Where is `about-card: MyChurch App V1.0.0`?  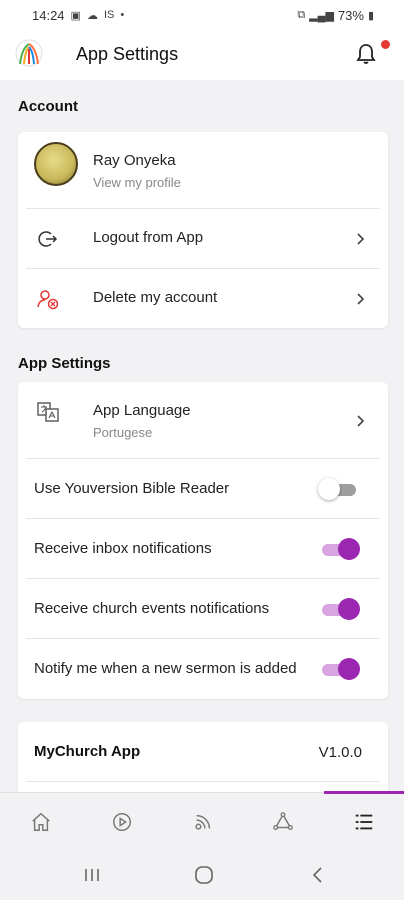
about-card: MyChurch App V1.0.0 is located at coordinates (203, 757).